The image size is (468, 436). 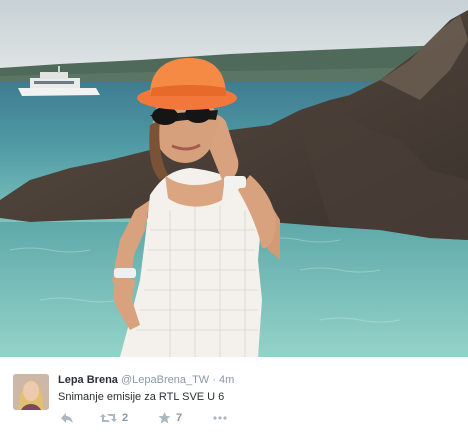 I want to click on retweet-count: 2, so click(x=125, y=418).